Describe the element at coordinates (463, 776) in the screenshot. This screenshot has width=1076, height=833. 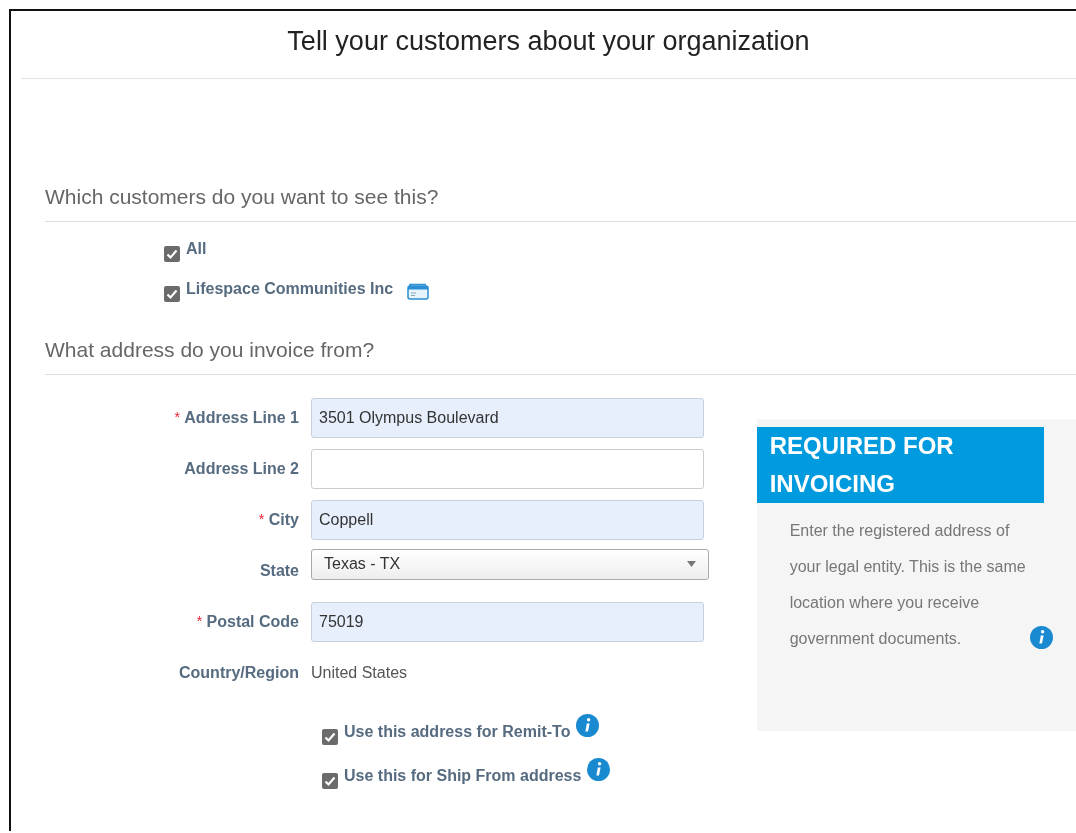
I see `checkbox-label: Use this for Ship From address` at that location.